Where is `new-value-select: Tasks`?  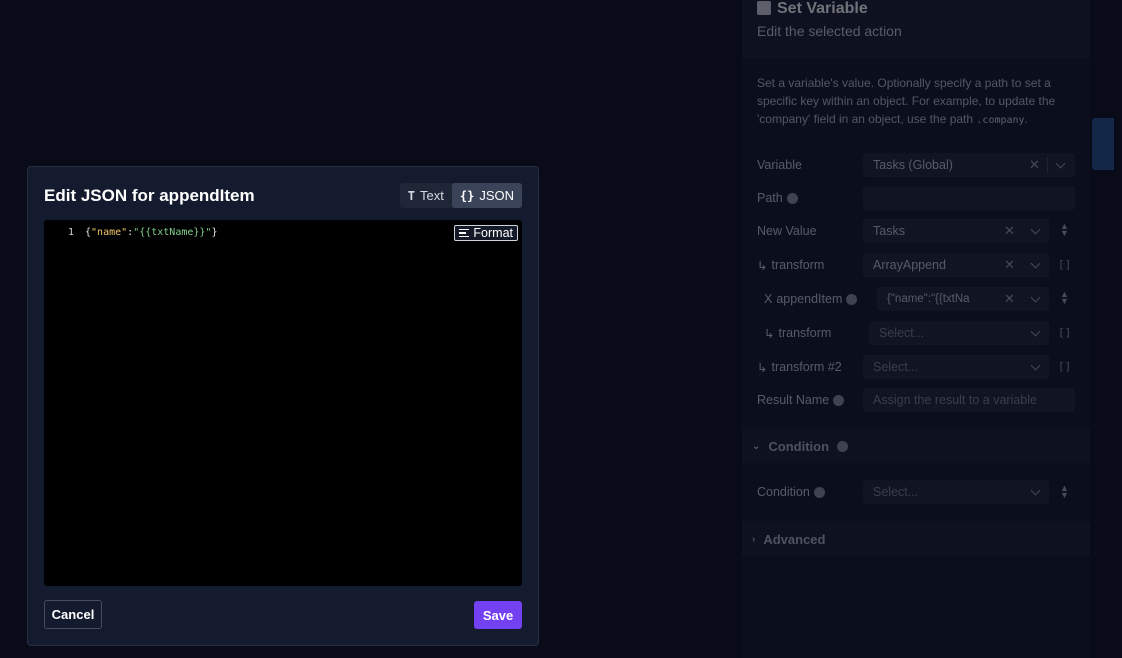 new-value-select: Tasks is located at coordinates (956, 231).